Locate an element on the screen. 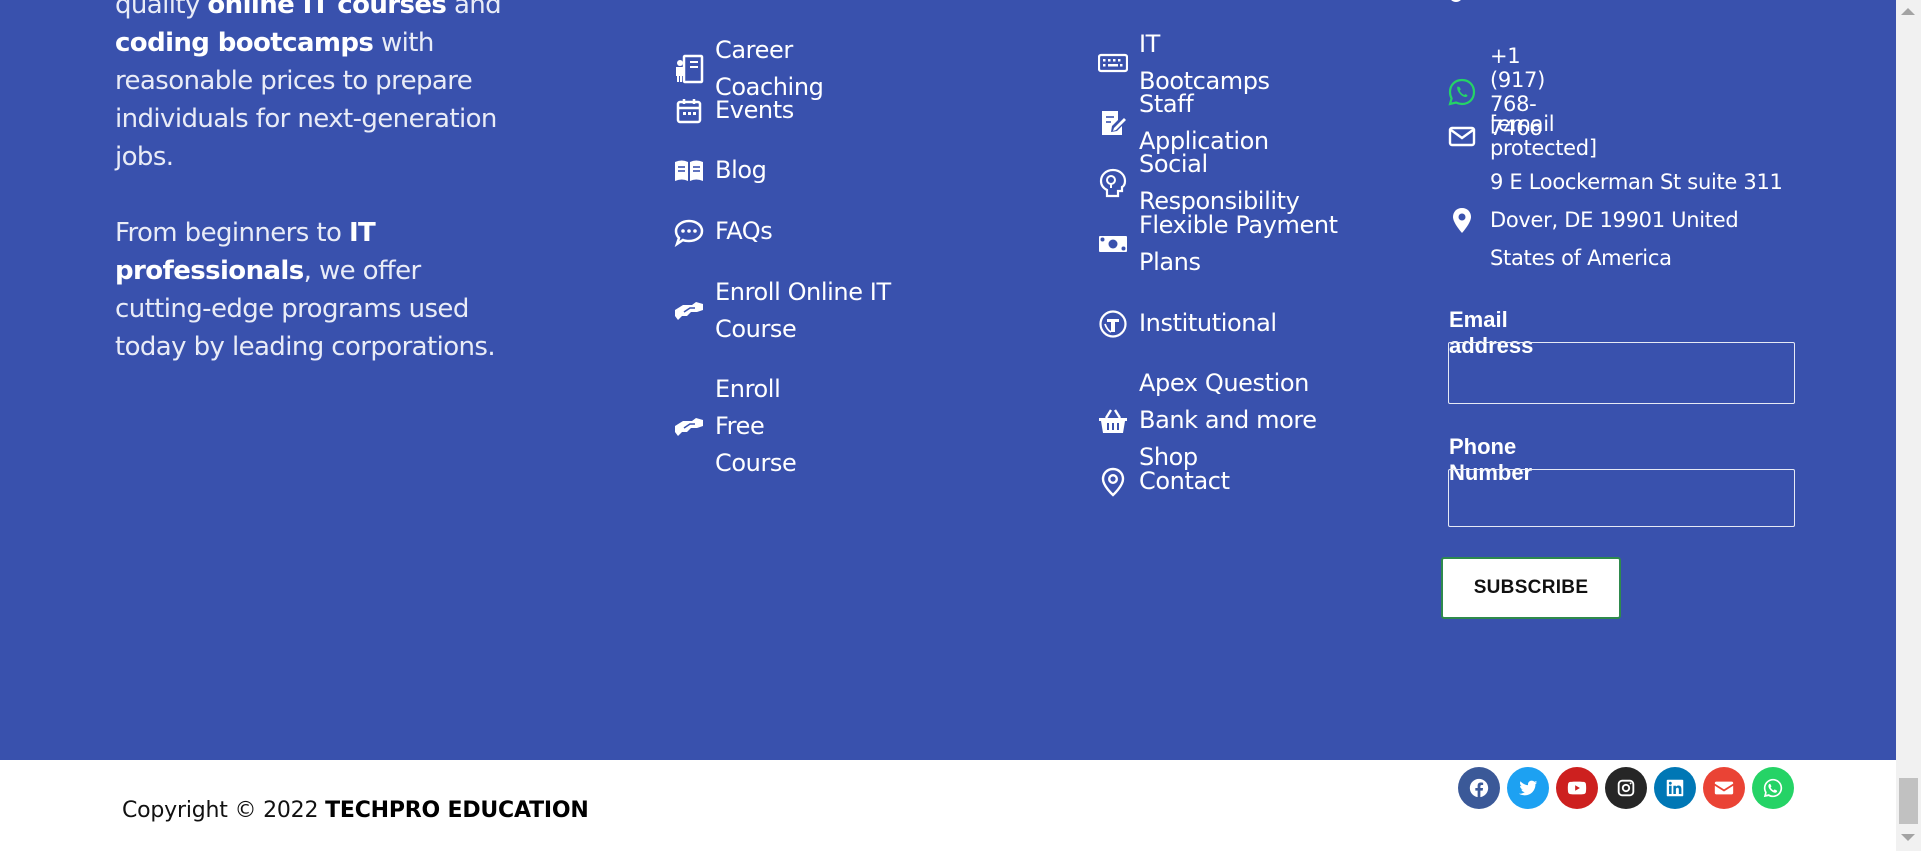 This screenshot has height=851, width=1921. contact-email: [email protected] is located at coordinates (1522, 136).